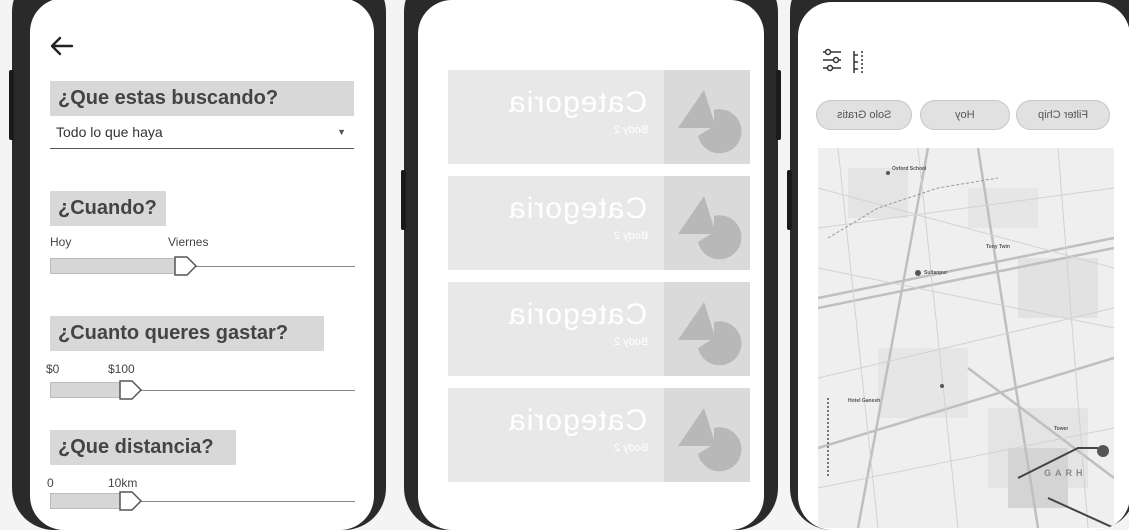  Describe the element at coordinates (202, 502) in the screenshot. I see `distance-slider` at that location.